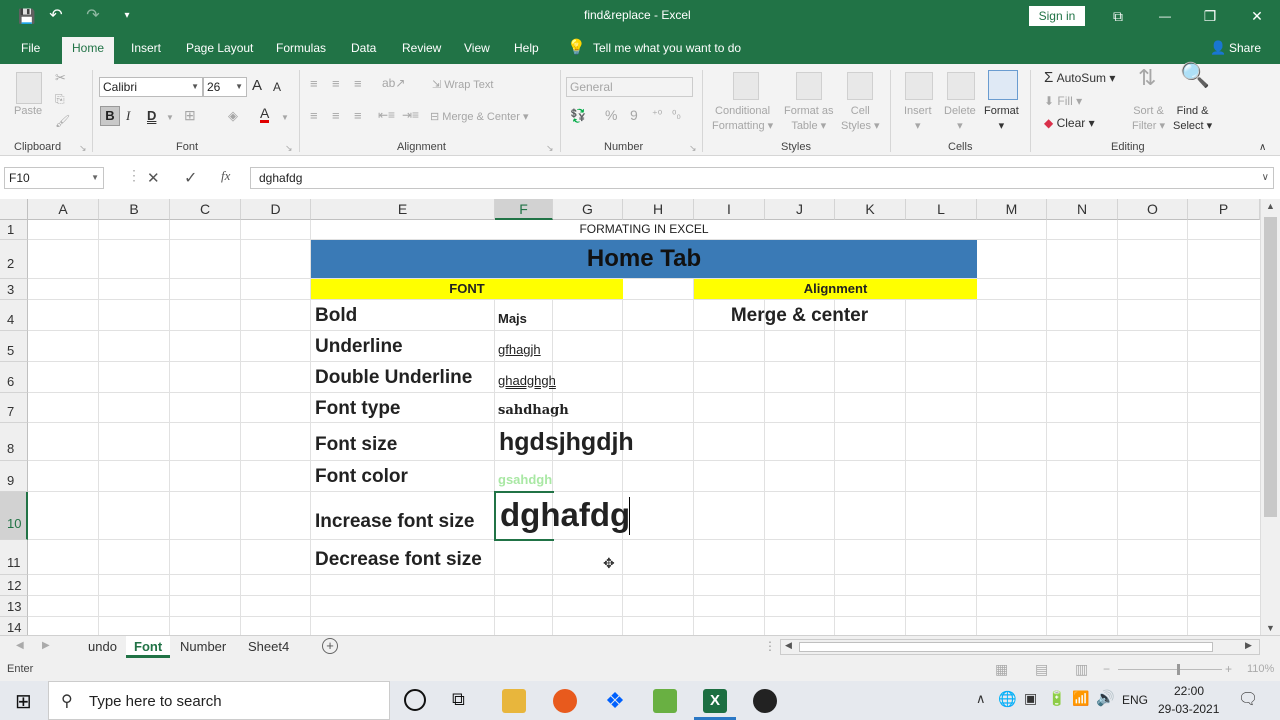 The width and height of the screenshot is (1280, 720). Describe the element at coordinates (14, 346) in the screenshot. I see `row-header-5: 5` at that location.